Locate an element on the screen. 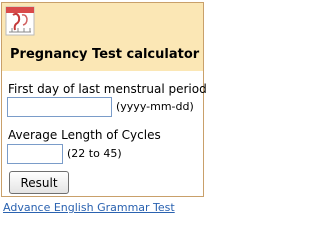 Image resolution: width=320 pixels, height=240 pixels. first-day-format-hint: (yyyy-mm-dd) is located at coordinates (155, 106).